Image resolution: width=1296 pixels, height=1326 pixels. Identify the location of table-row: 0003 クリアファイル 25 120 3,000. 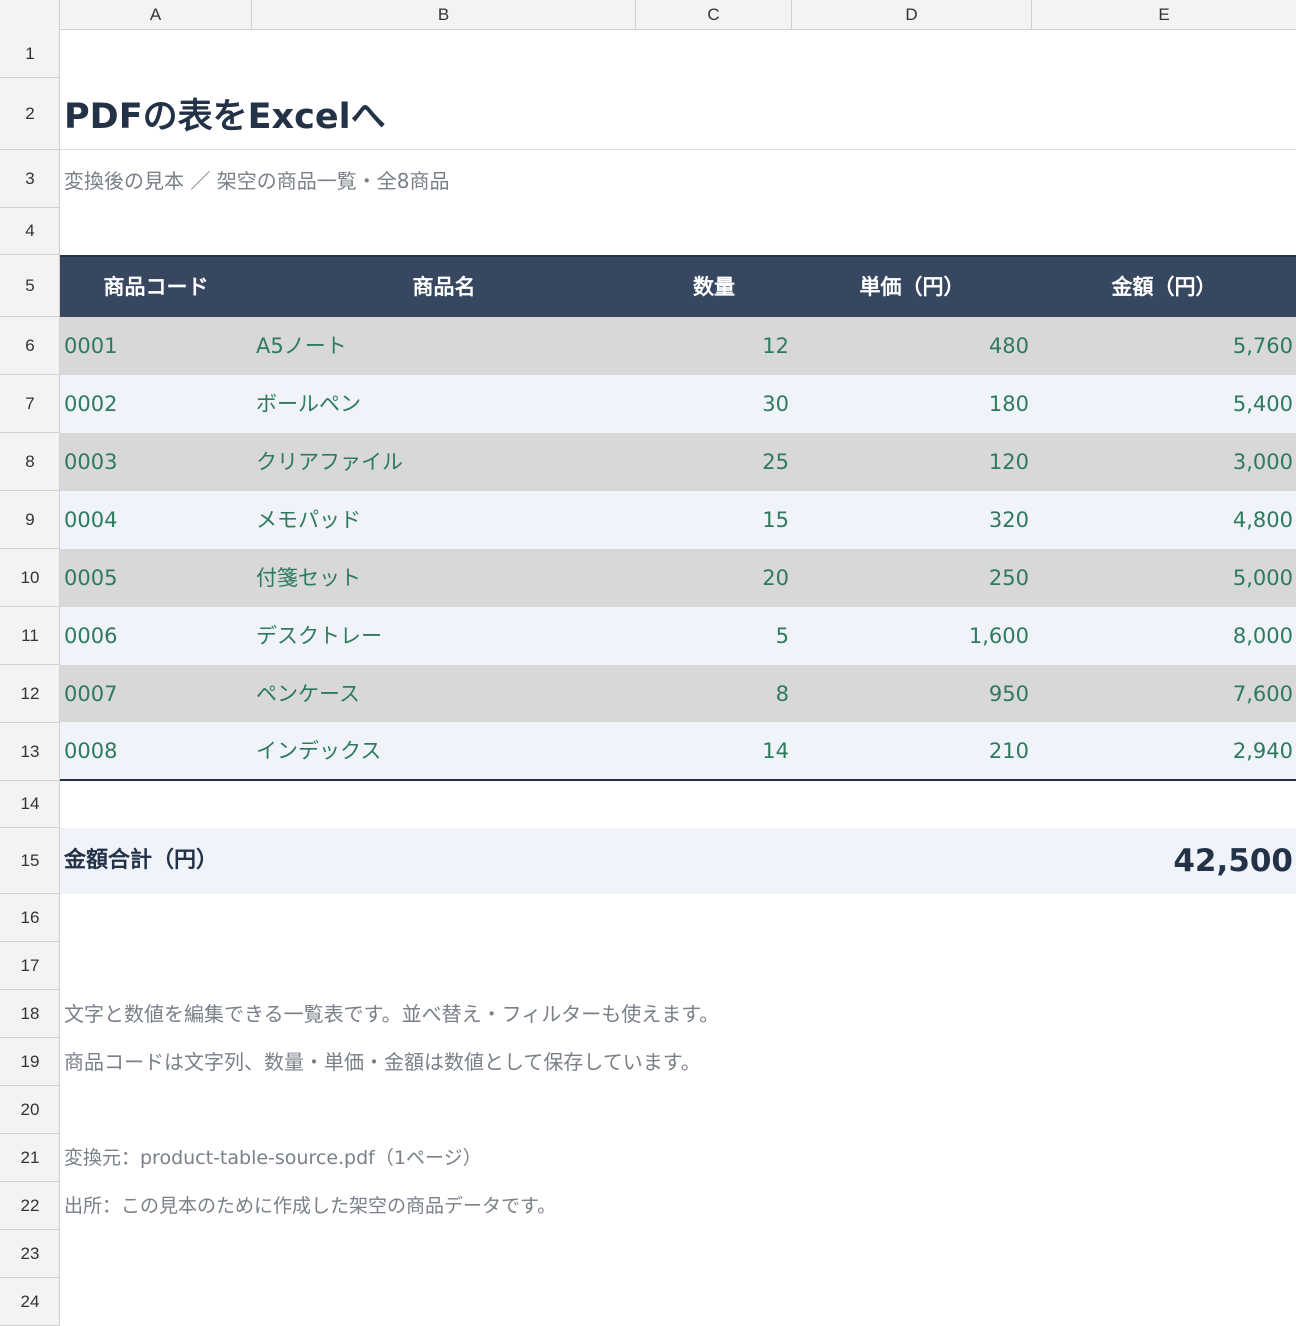
(678, 462).